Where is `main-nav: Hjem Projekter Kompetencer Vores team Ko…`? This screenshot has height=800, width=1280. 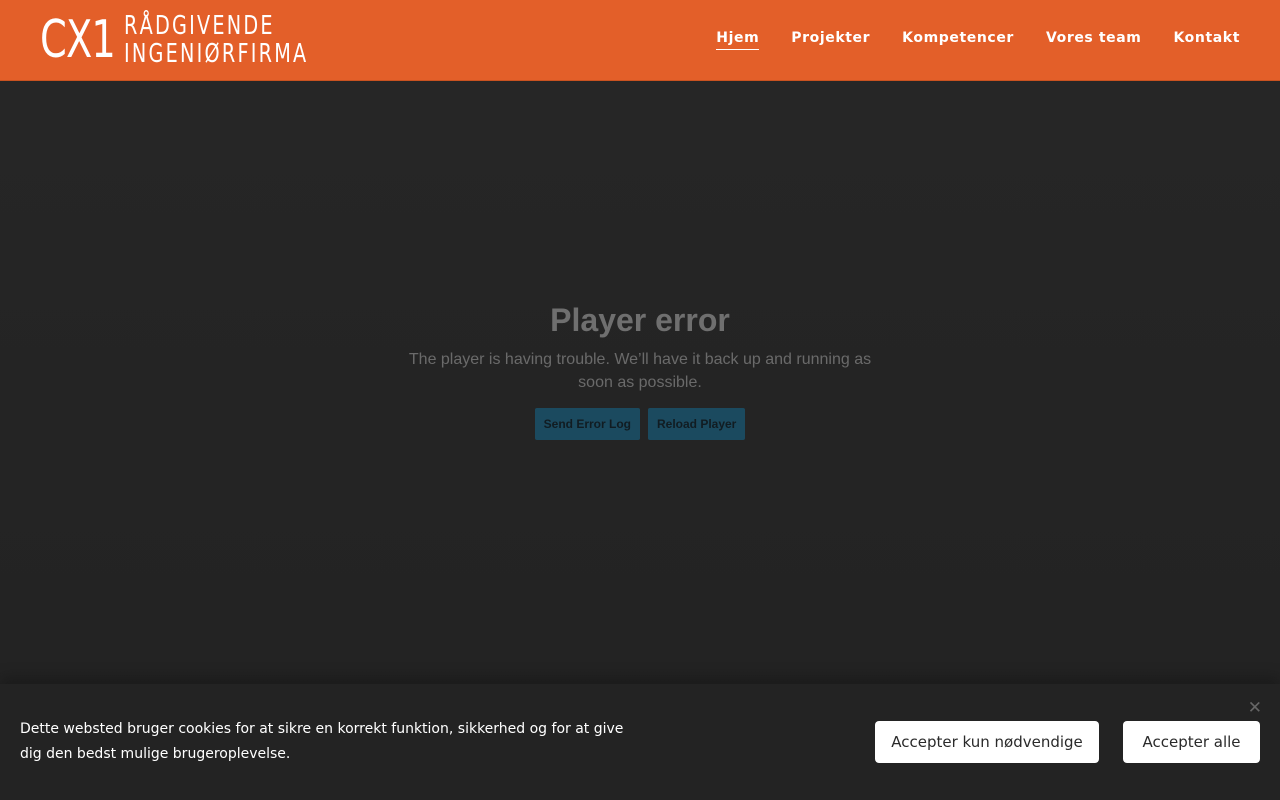
main-nav: Hjem Projekter Kompetencer Vores team Ko… is located at coordinates (962, 40).